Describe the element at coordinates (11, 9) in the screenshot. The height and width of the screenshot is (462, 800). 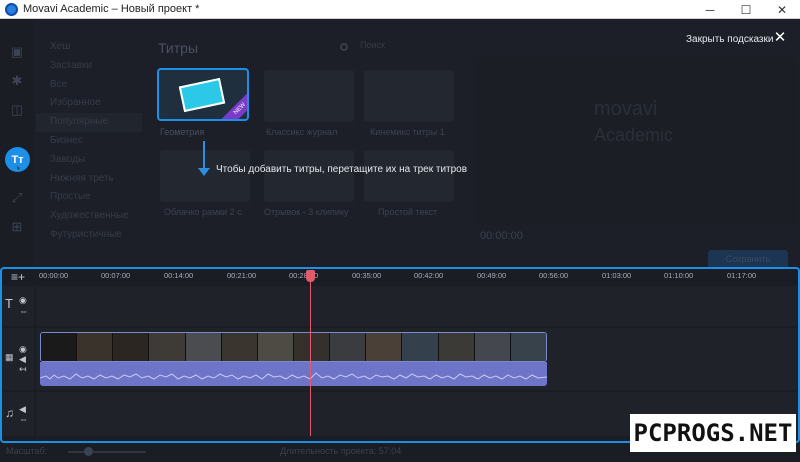
I see `app-logo-icon` at that location.